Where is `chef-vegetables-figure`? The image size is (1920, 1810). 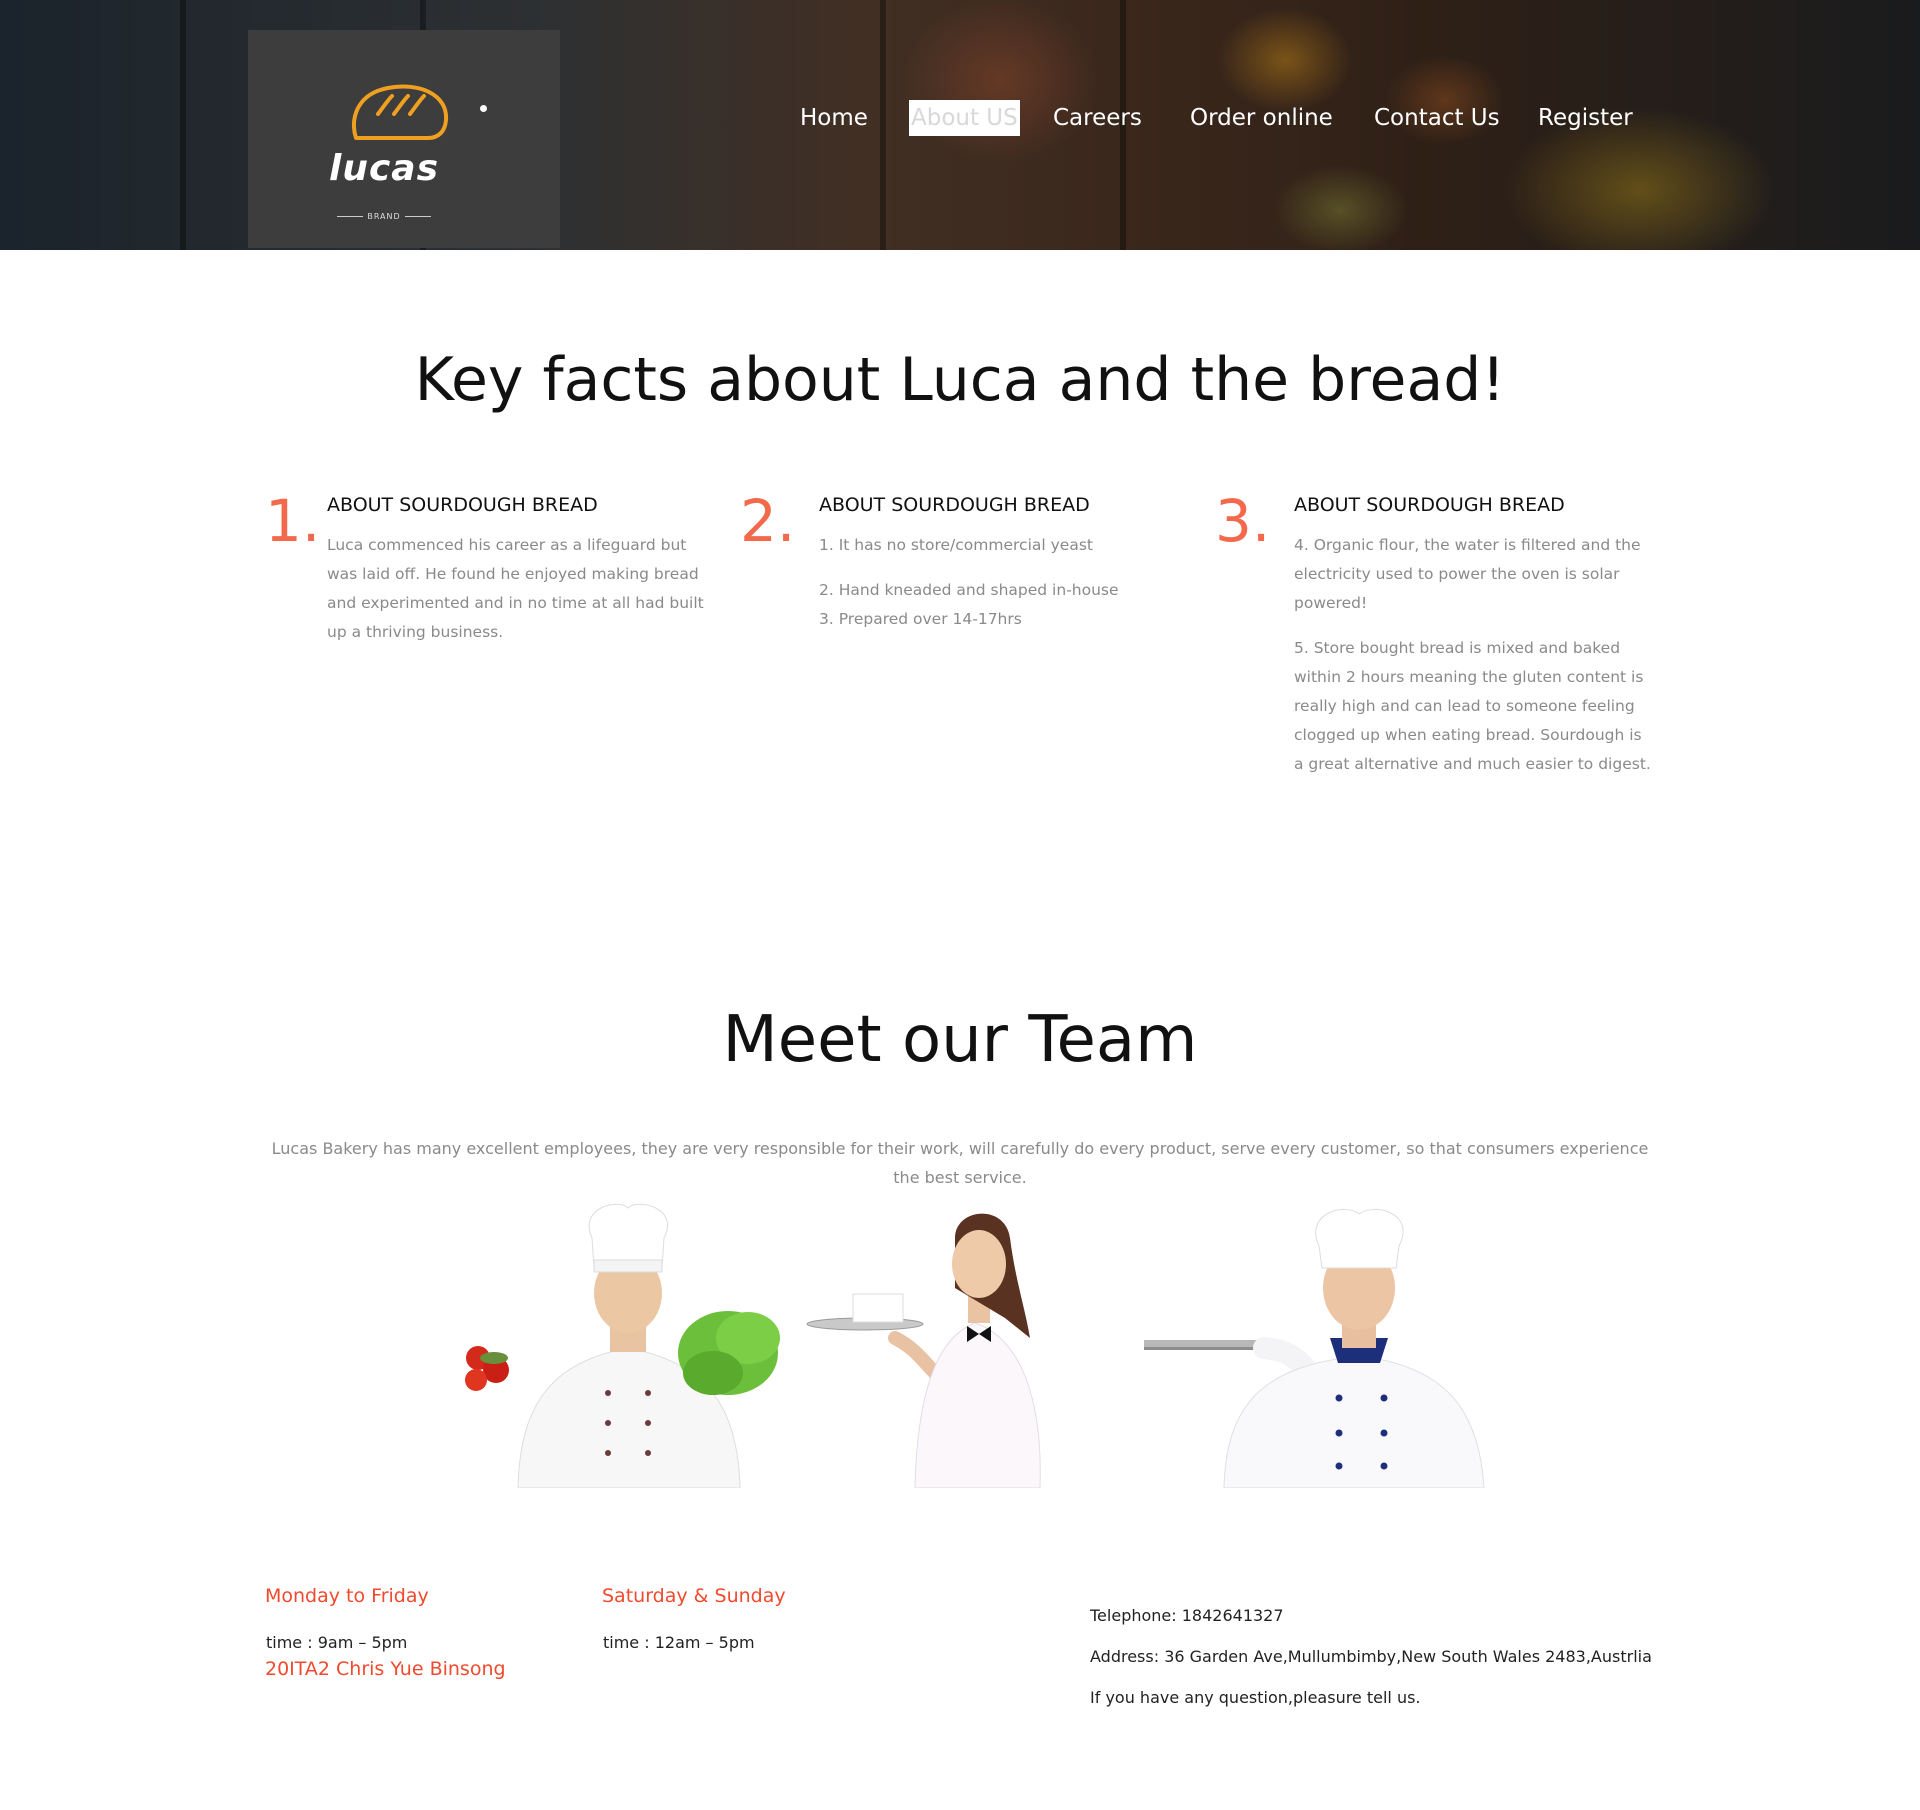
chef-vegetables-figure is located at coordinates (622, 1345).